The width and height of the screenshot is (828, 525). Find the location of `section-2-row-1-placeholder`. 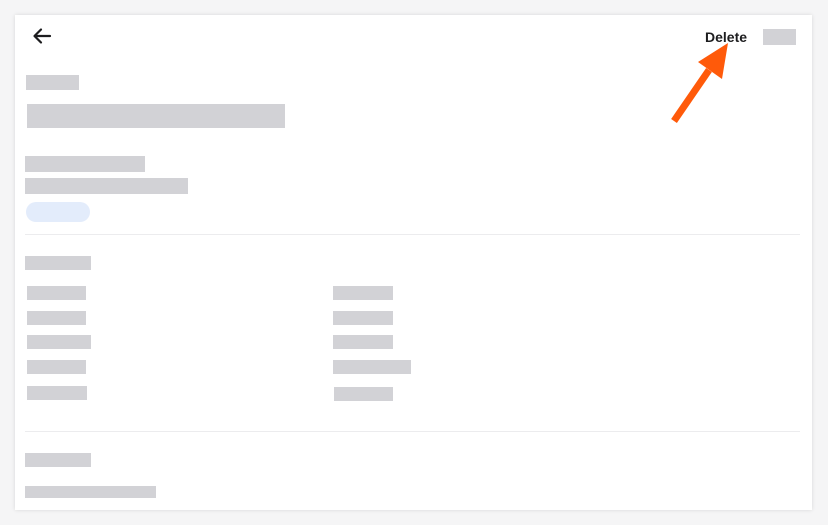

section-2-row-1-placeholder is located at coordinates (90, 492).